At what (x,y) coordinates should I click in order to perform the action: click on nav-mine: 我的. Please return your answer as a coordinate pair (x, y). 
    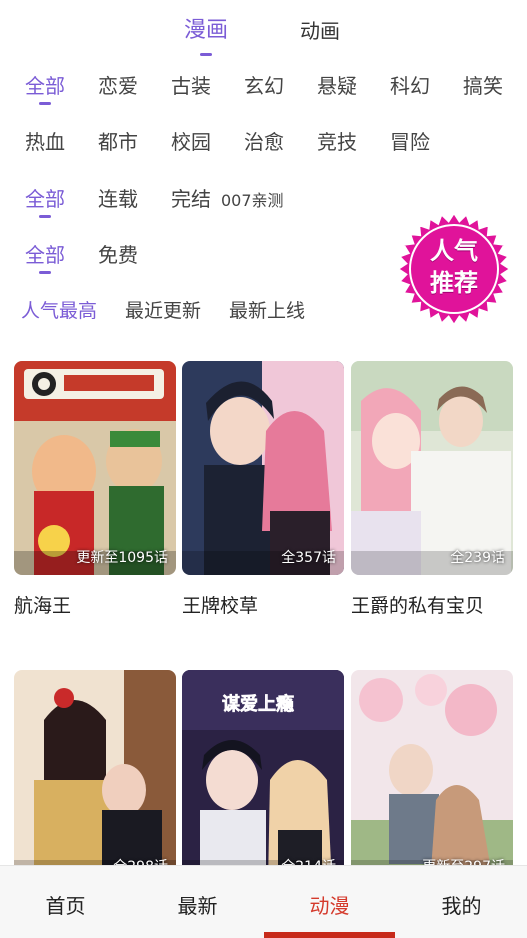
    Looking at the image, I should click on (461, 904).